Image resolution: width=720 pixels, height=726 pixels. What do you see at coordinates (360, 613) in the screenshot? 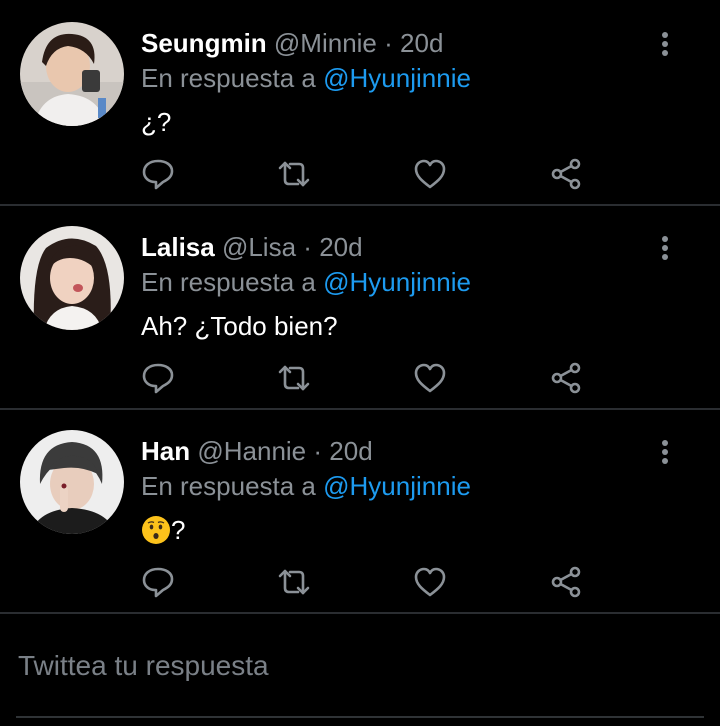
I see `divider` at bounding box center [360, 613].